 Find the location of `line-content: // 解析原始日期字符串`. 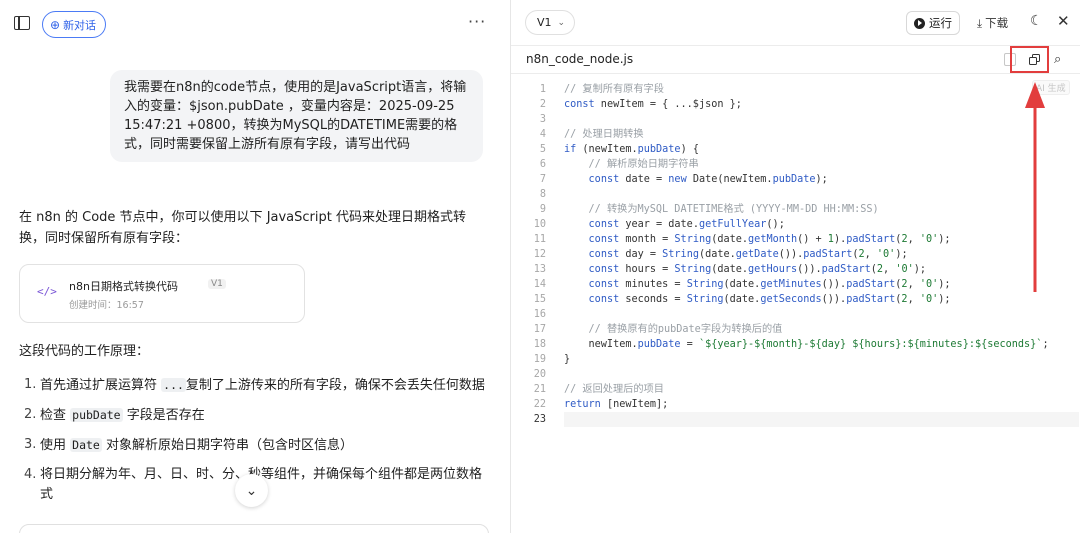

line-content: // 解析原始日期字符串 is located at coordinates (643, 164).